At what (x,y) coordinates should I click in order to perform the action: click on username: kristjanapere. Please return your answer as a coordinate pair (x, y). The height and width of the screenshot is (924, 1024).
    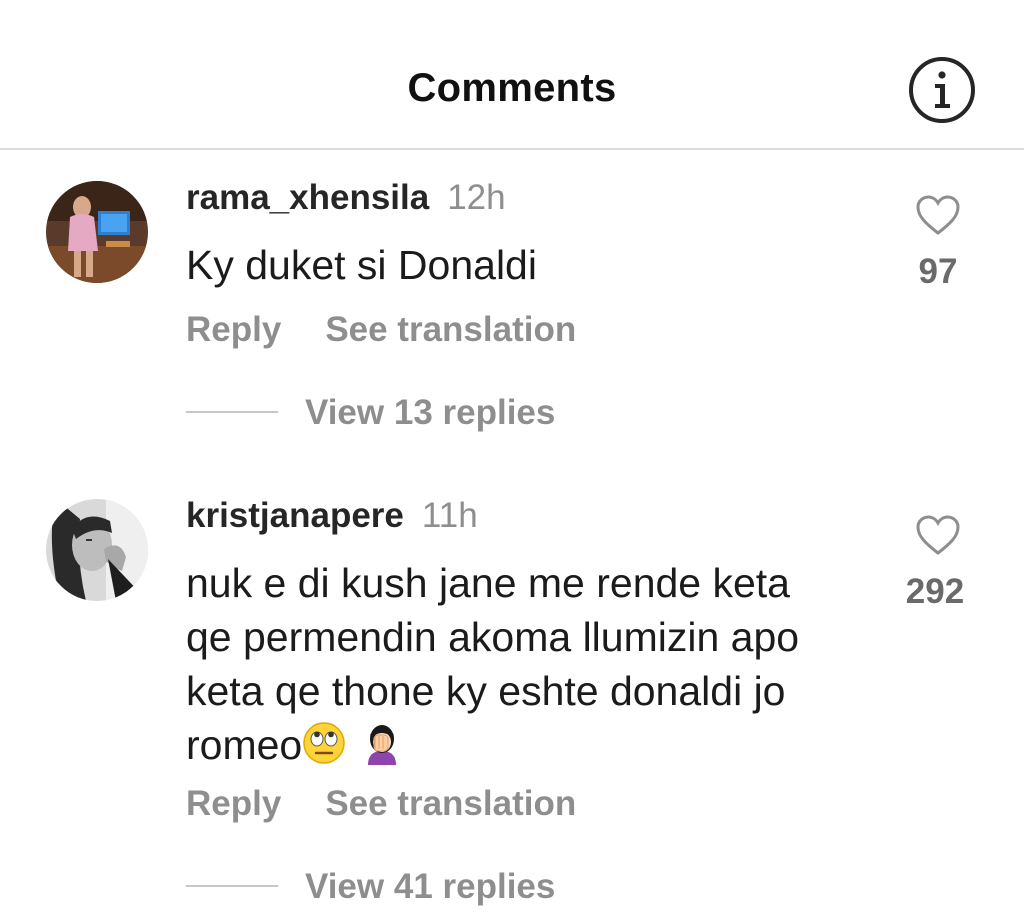
    Looking at the image, I should click on (295, 515).